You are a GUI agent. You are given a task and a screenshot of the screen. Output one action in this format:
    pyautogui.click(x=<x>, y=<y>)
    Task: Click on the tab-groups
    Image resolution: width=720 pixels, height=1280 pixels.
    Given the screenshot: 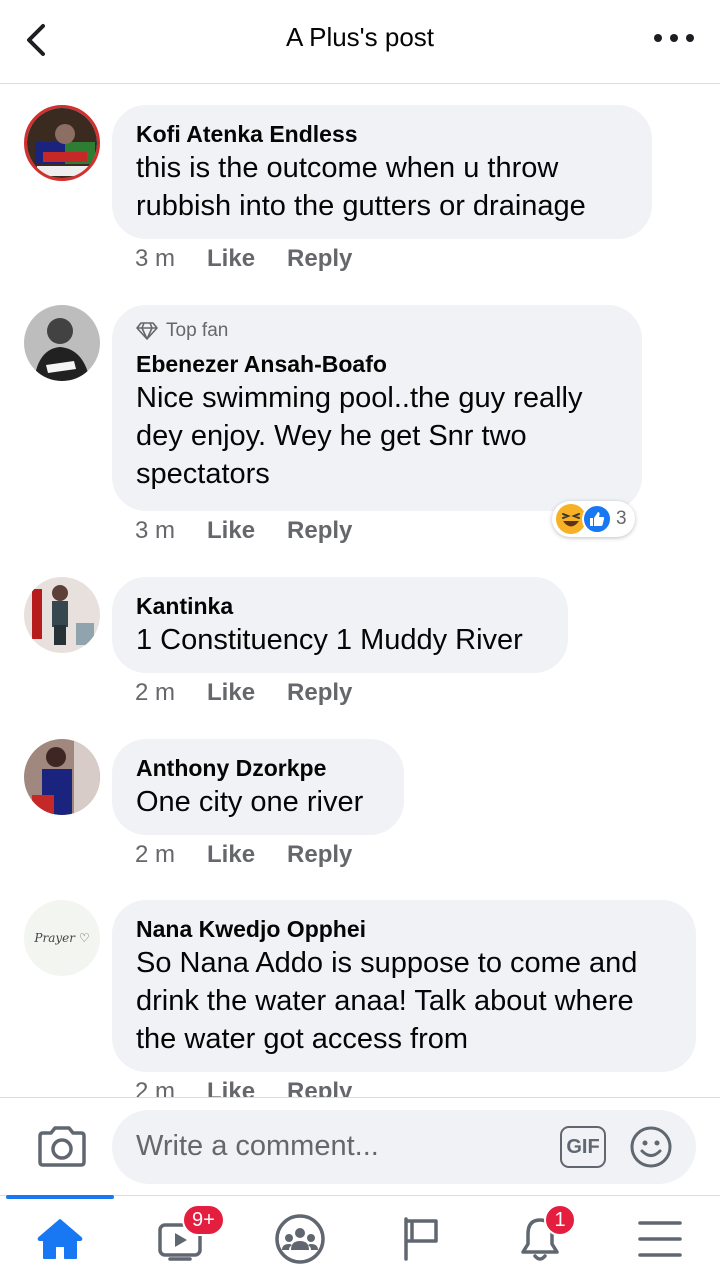 What is the action you would take?
    pyautogui.click(x=300, y=1238)
    